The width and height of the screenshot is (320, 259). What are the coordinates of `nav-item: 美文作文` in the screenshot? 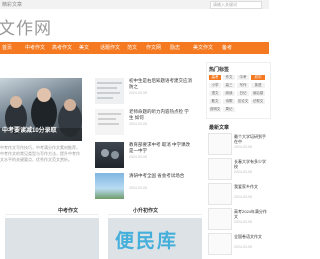 It's located at (203, 47).